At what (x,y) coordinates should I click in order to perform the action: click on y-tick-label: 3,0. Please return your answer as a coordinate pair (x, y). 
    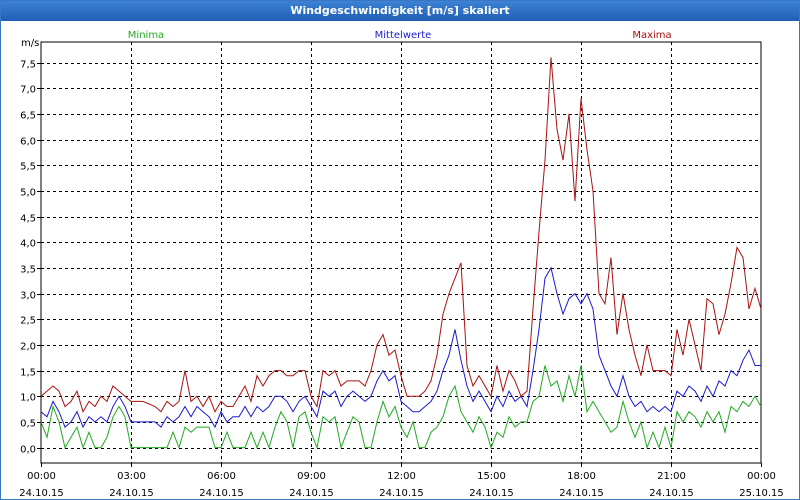
    Looking at the image, I should click on (28, 296).